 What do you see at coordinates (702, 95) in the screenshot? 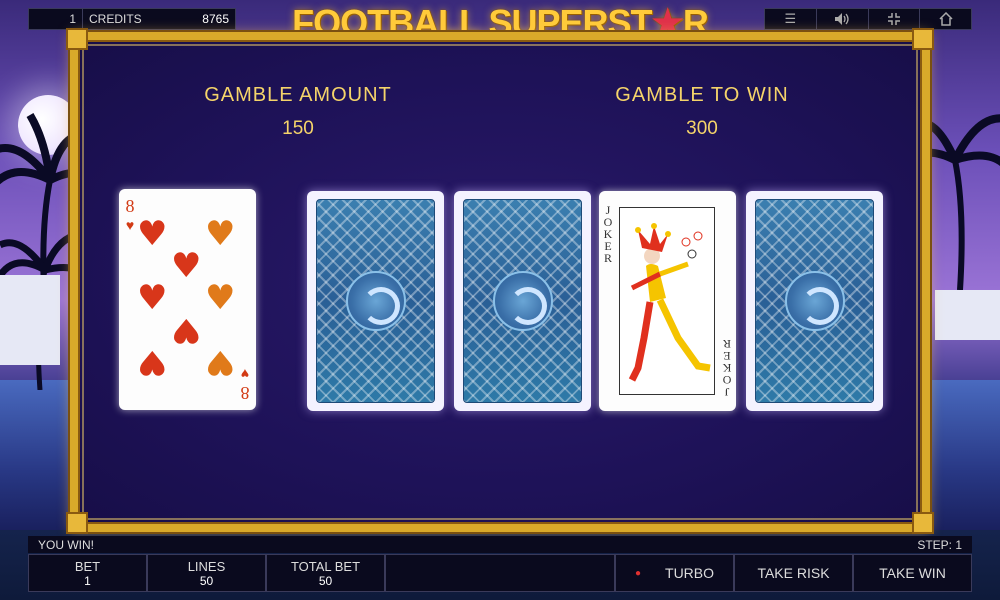
I see `gamble-to-win-label: GAMBLE TO WIN` at bounding box center [702, 95].